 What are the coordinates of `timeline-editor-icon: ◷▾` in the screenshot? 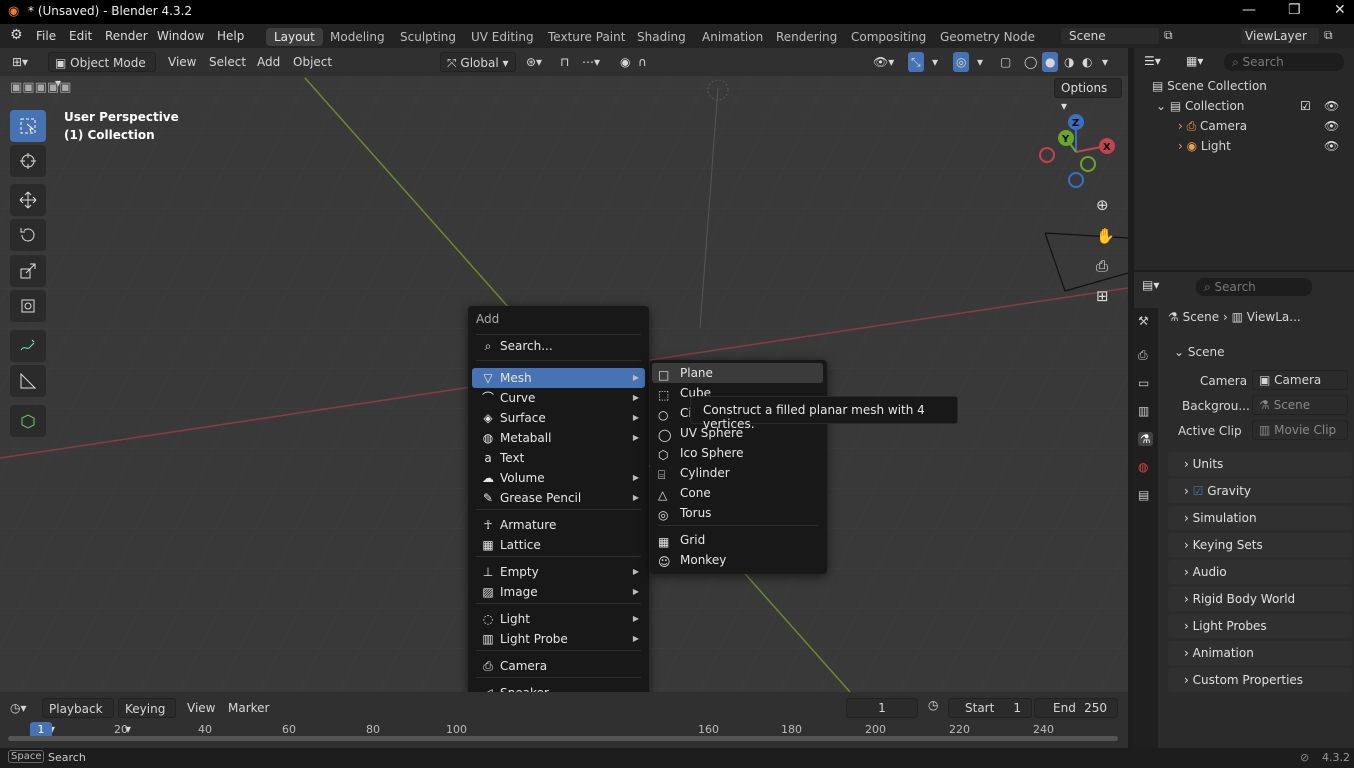 It's located at (18, 708).